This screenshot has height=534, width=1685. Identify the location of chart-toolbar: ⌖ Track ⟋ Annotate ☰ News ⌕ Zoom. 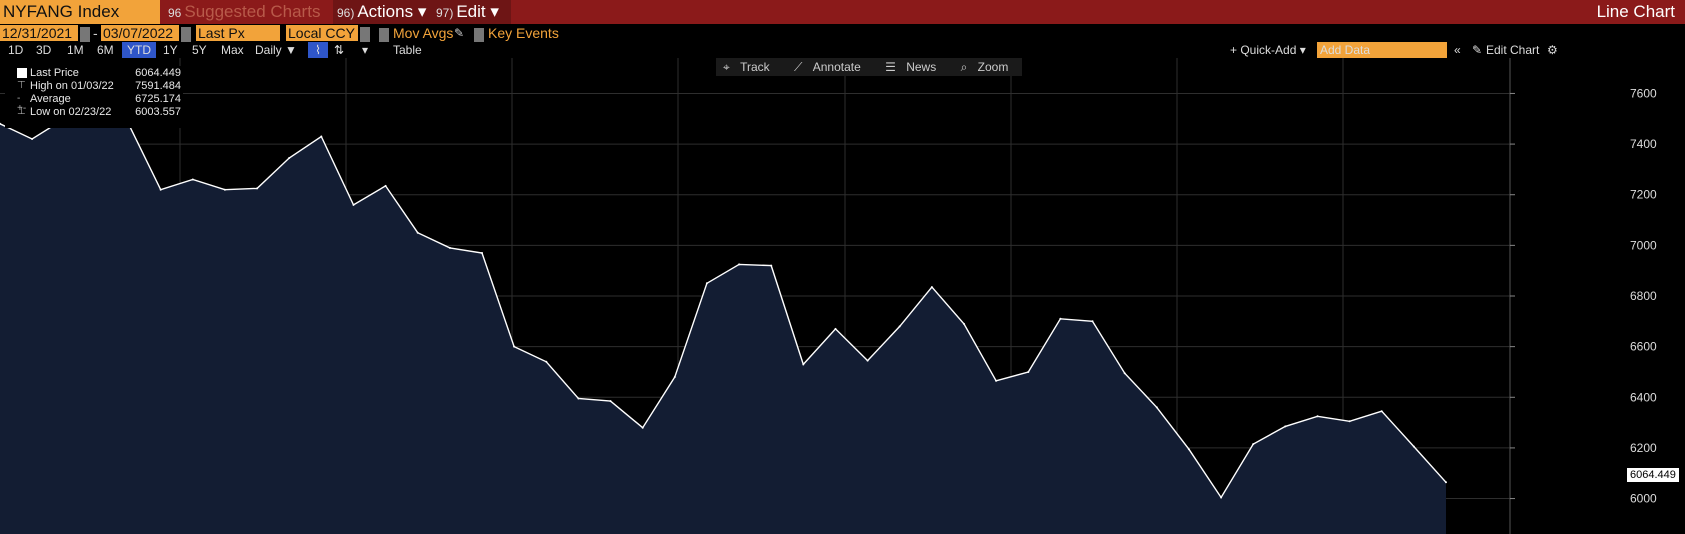
(869, 67).